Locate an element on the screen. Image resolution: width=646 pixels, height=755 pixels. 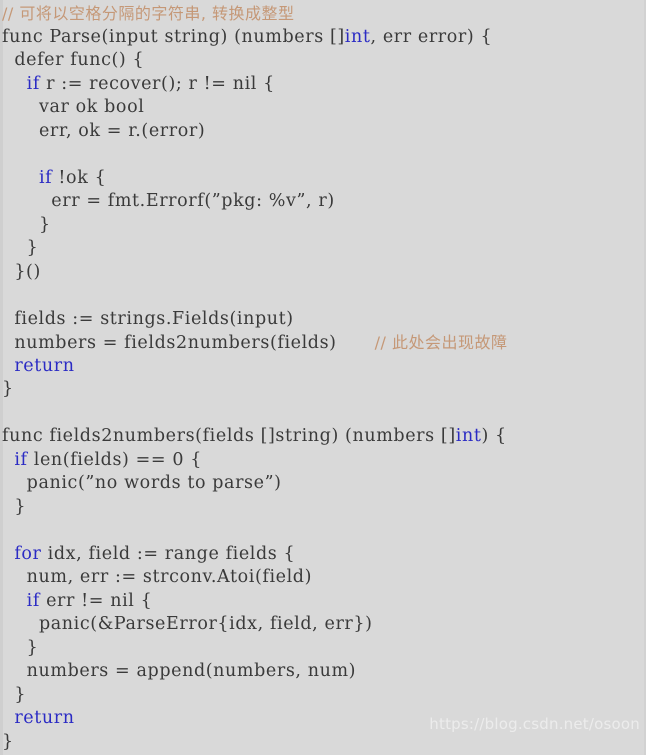
code-line: // 可将以空格分隔的字符串, 转换成整型 is located at coordinates (323, 14).